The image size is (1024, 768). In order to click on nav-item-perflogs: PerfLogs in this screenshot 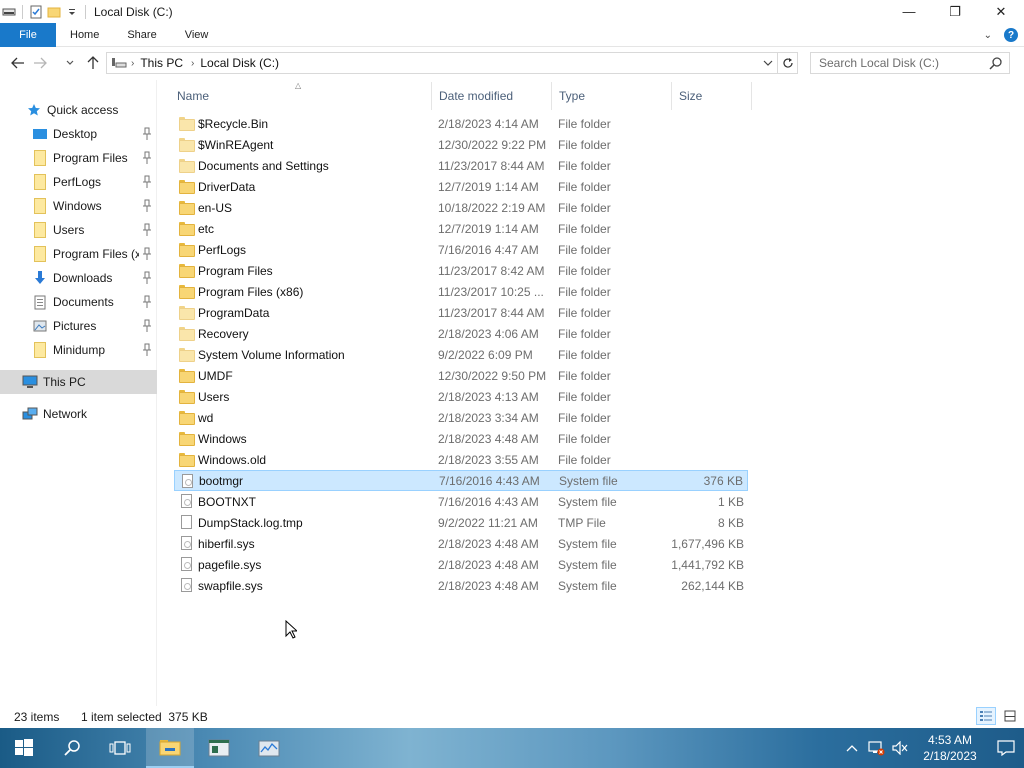, I will do `click(78, 182)`.